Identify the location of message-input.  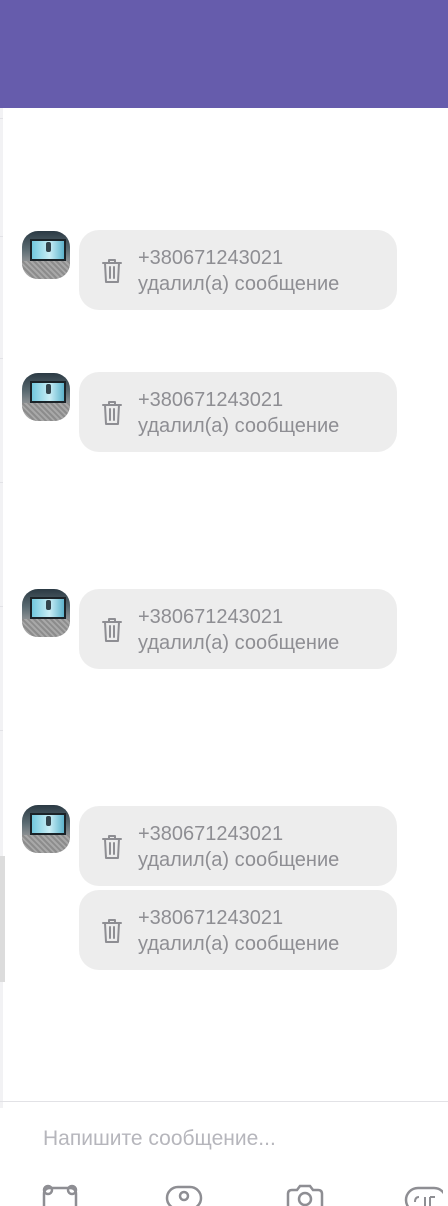
(233, 1139).